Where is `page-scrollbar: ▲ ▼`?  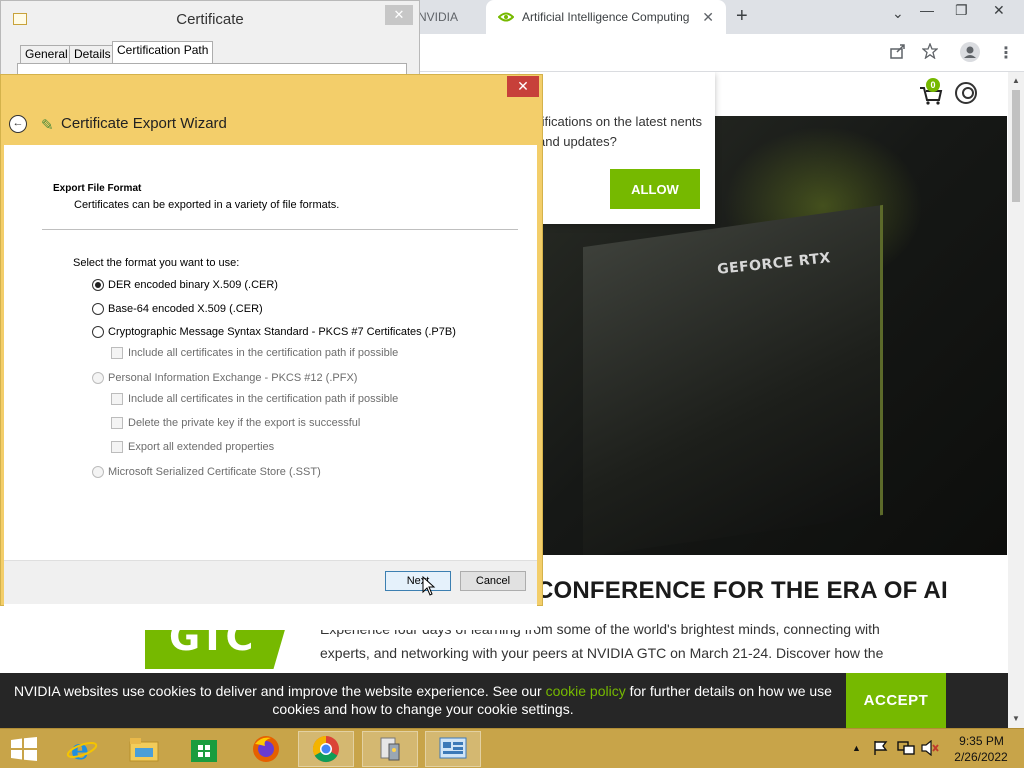 page-scrollbar: ▲ ▼ is located at coordinates (1016, 400).